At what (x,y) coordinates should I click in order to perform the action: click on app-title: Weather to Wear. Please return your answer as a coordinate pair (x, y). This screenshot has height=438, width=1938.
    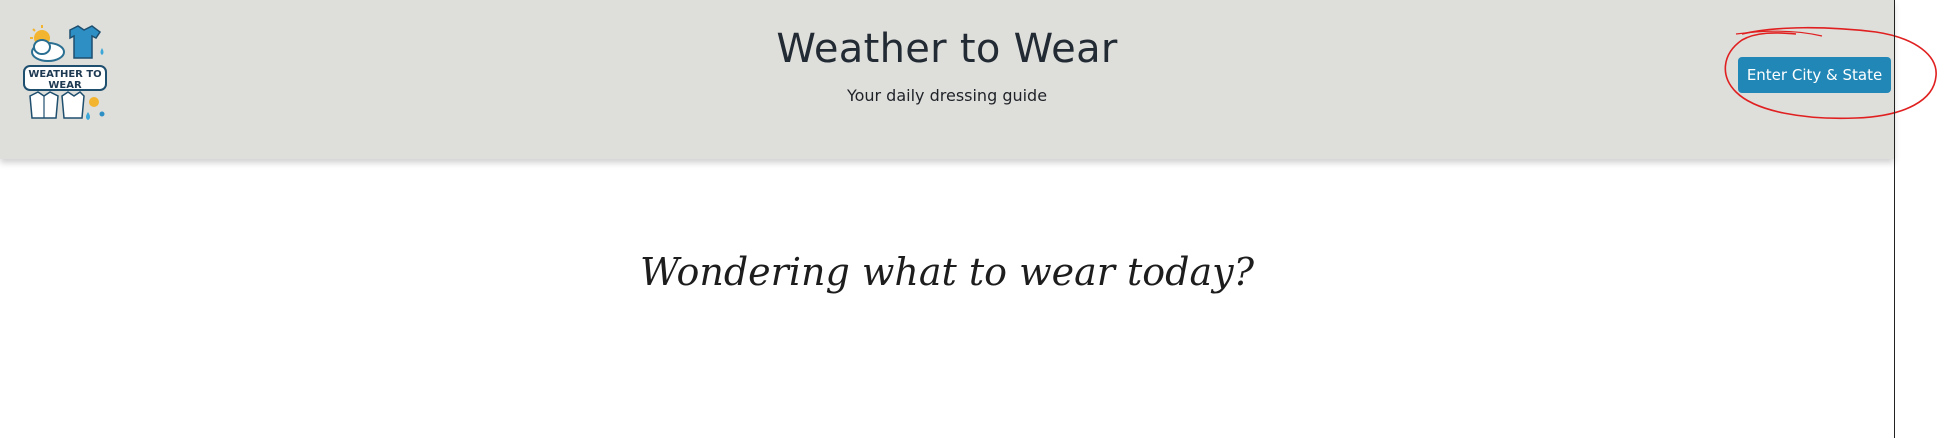
    Looking at the image, I should click on (947, 49).